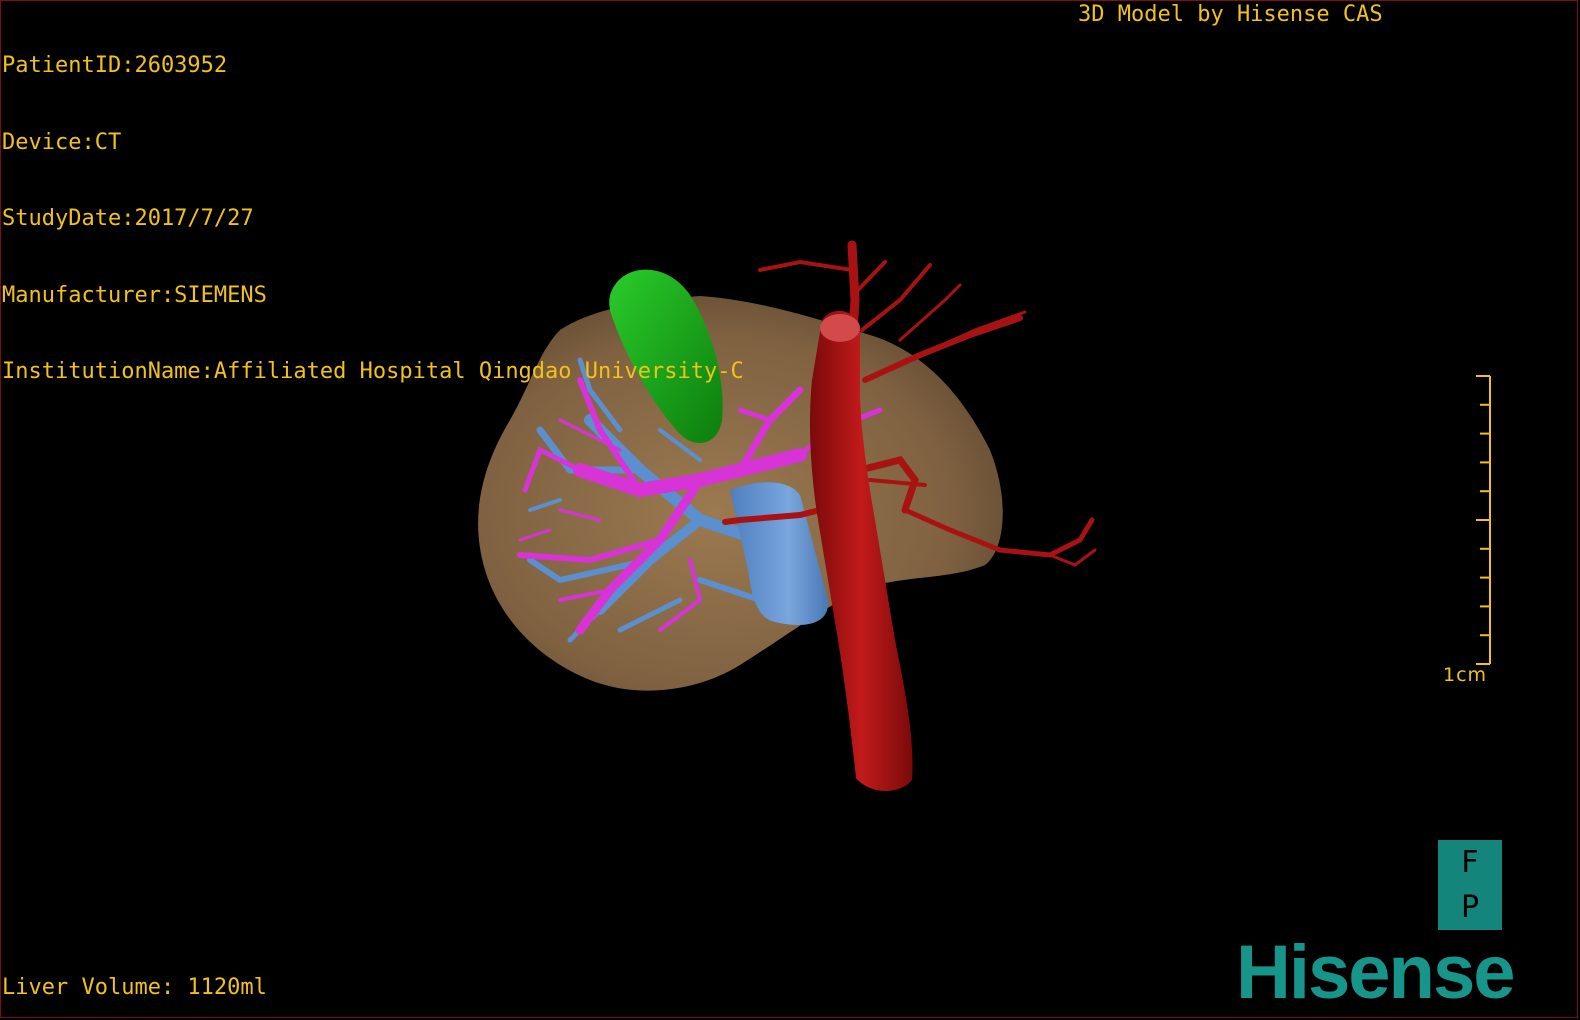  What do you see at coordinates (1483, 520) in the screenshot?
I see `scale-bar` at bounding box center [1483, 520].